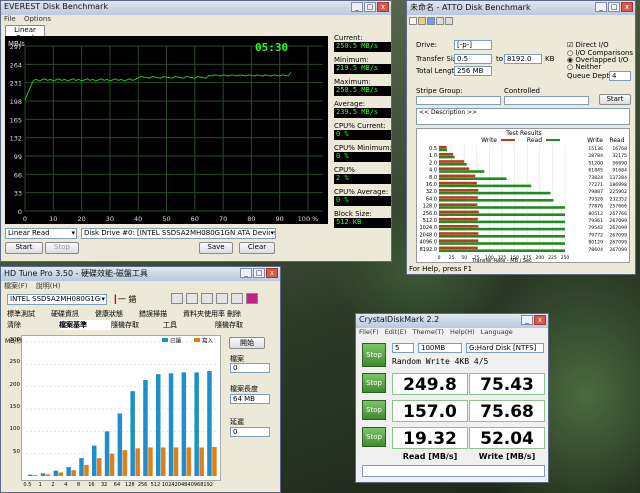 Image resolution: width=640 pixels, height=493 pixels. What do you see at coordinates (413, 21) in the screenshot?
I see `new-icon` at bounding box center [413, 21].